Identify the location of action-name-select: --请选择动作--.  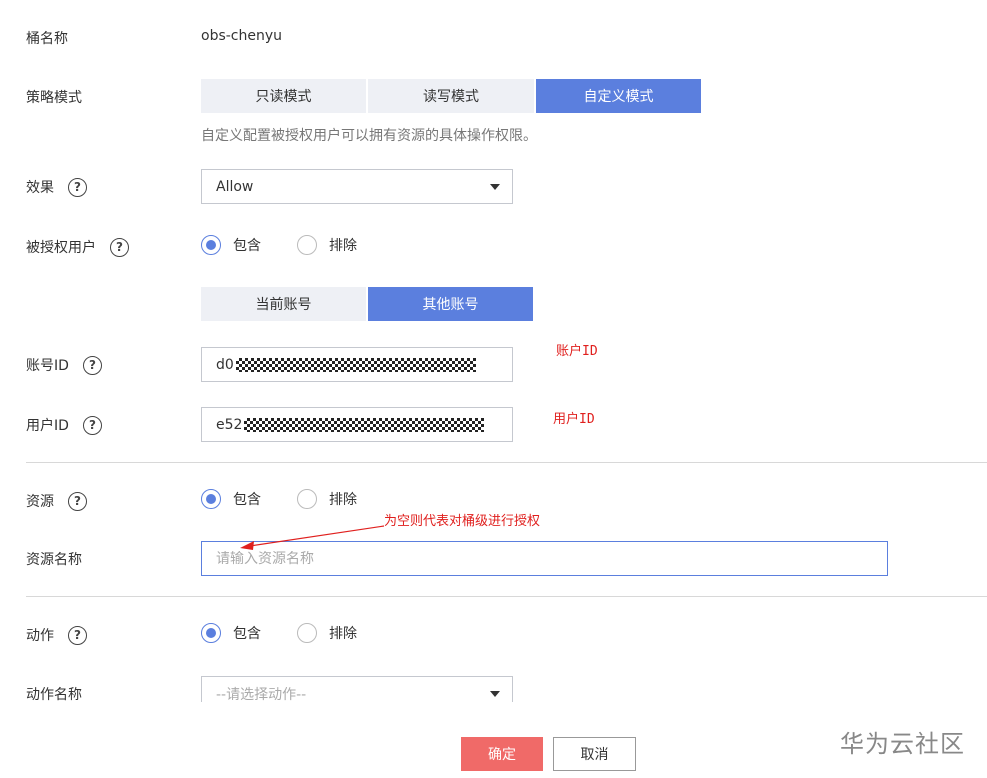
(357, 689).